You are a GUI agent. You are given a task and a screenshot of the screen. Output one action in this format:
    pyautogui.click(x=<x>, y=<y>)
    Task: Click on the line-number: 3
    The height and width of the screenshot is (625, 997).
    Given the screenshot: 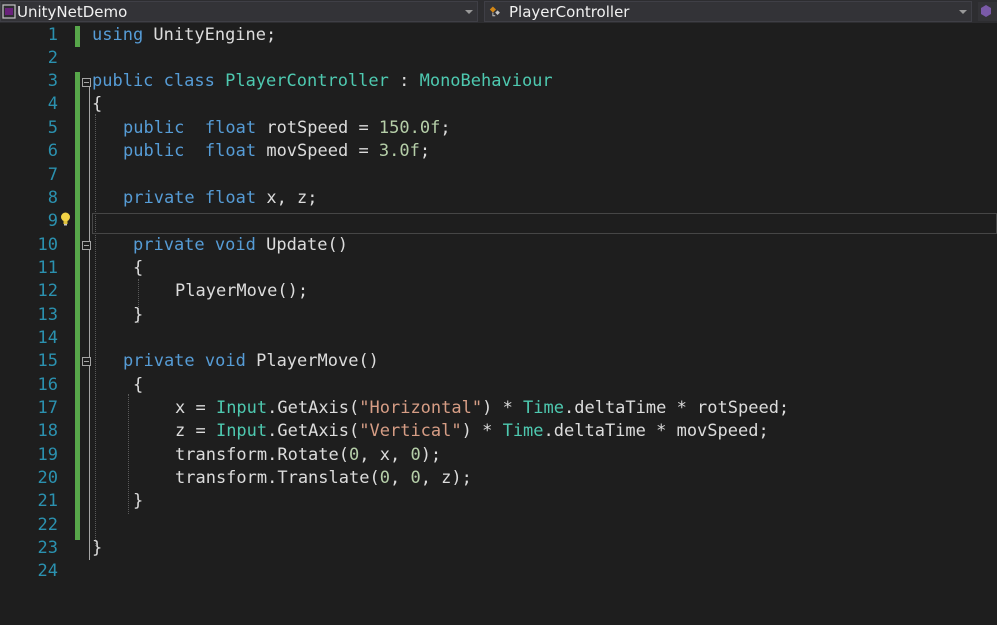 What is the action you would take?
    pyautogui.click(x=52, y=81)
    